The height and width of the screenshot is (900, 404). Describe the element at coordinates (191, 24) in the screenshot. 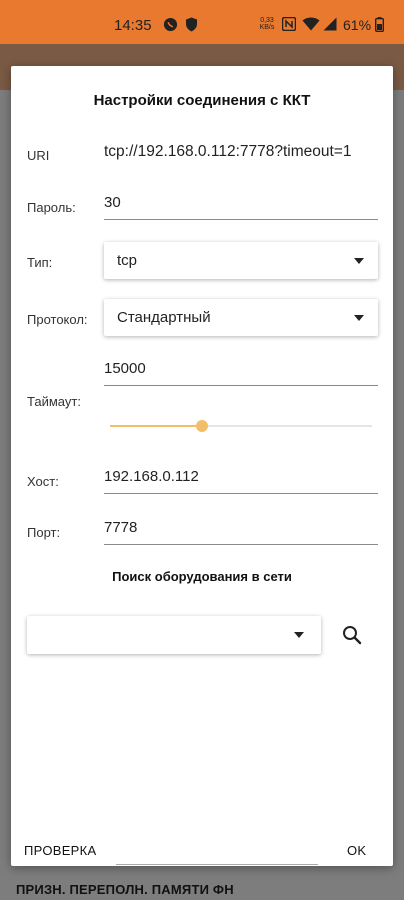

I see `shield-icon` at that location.